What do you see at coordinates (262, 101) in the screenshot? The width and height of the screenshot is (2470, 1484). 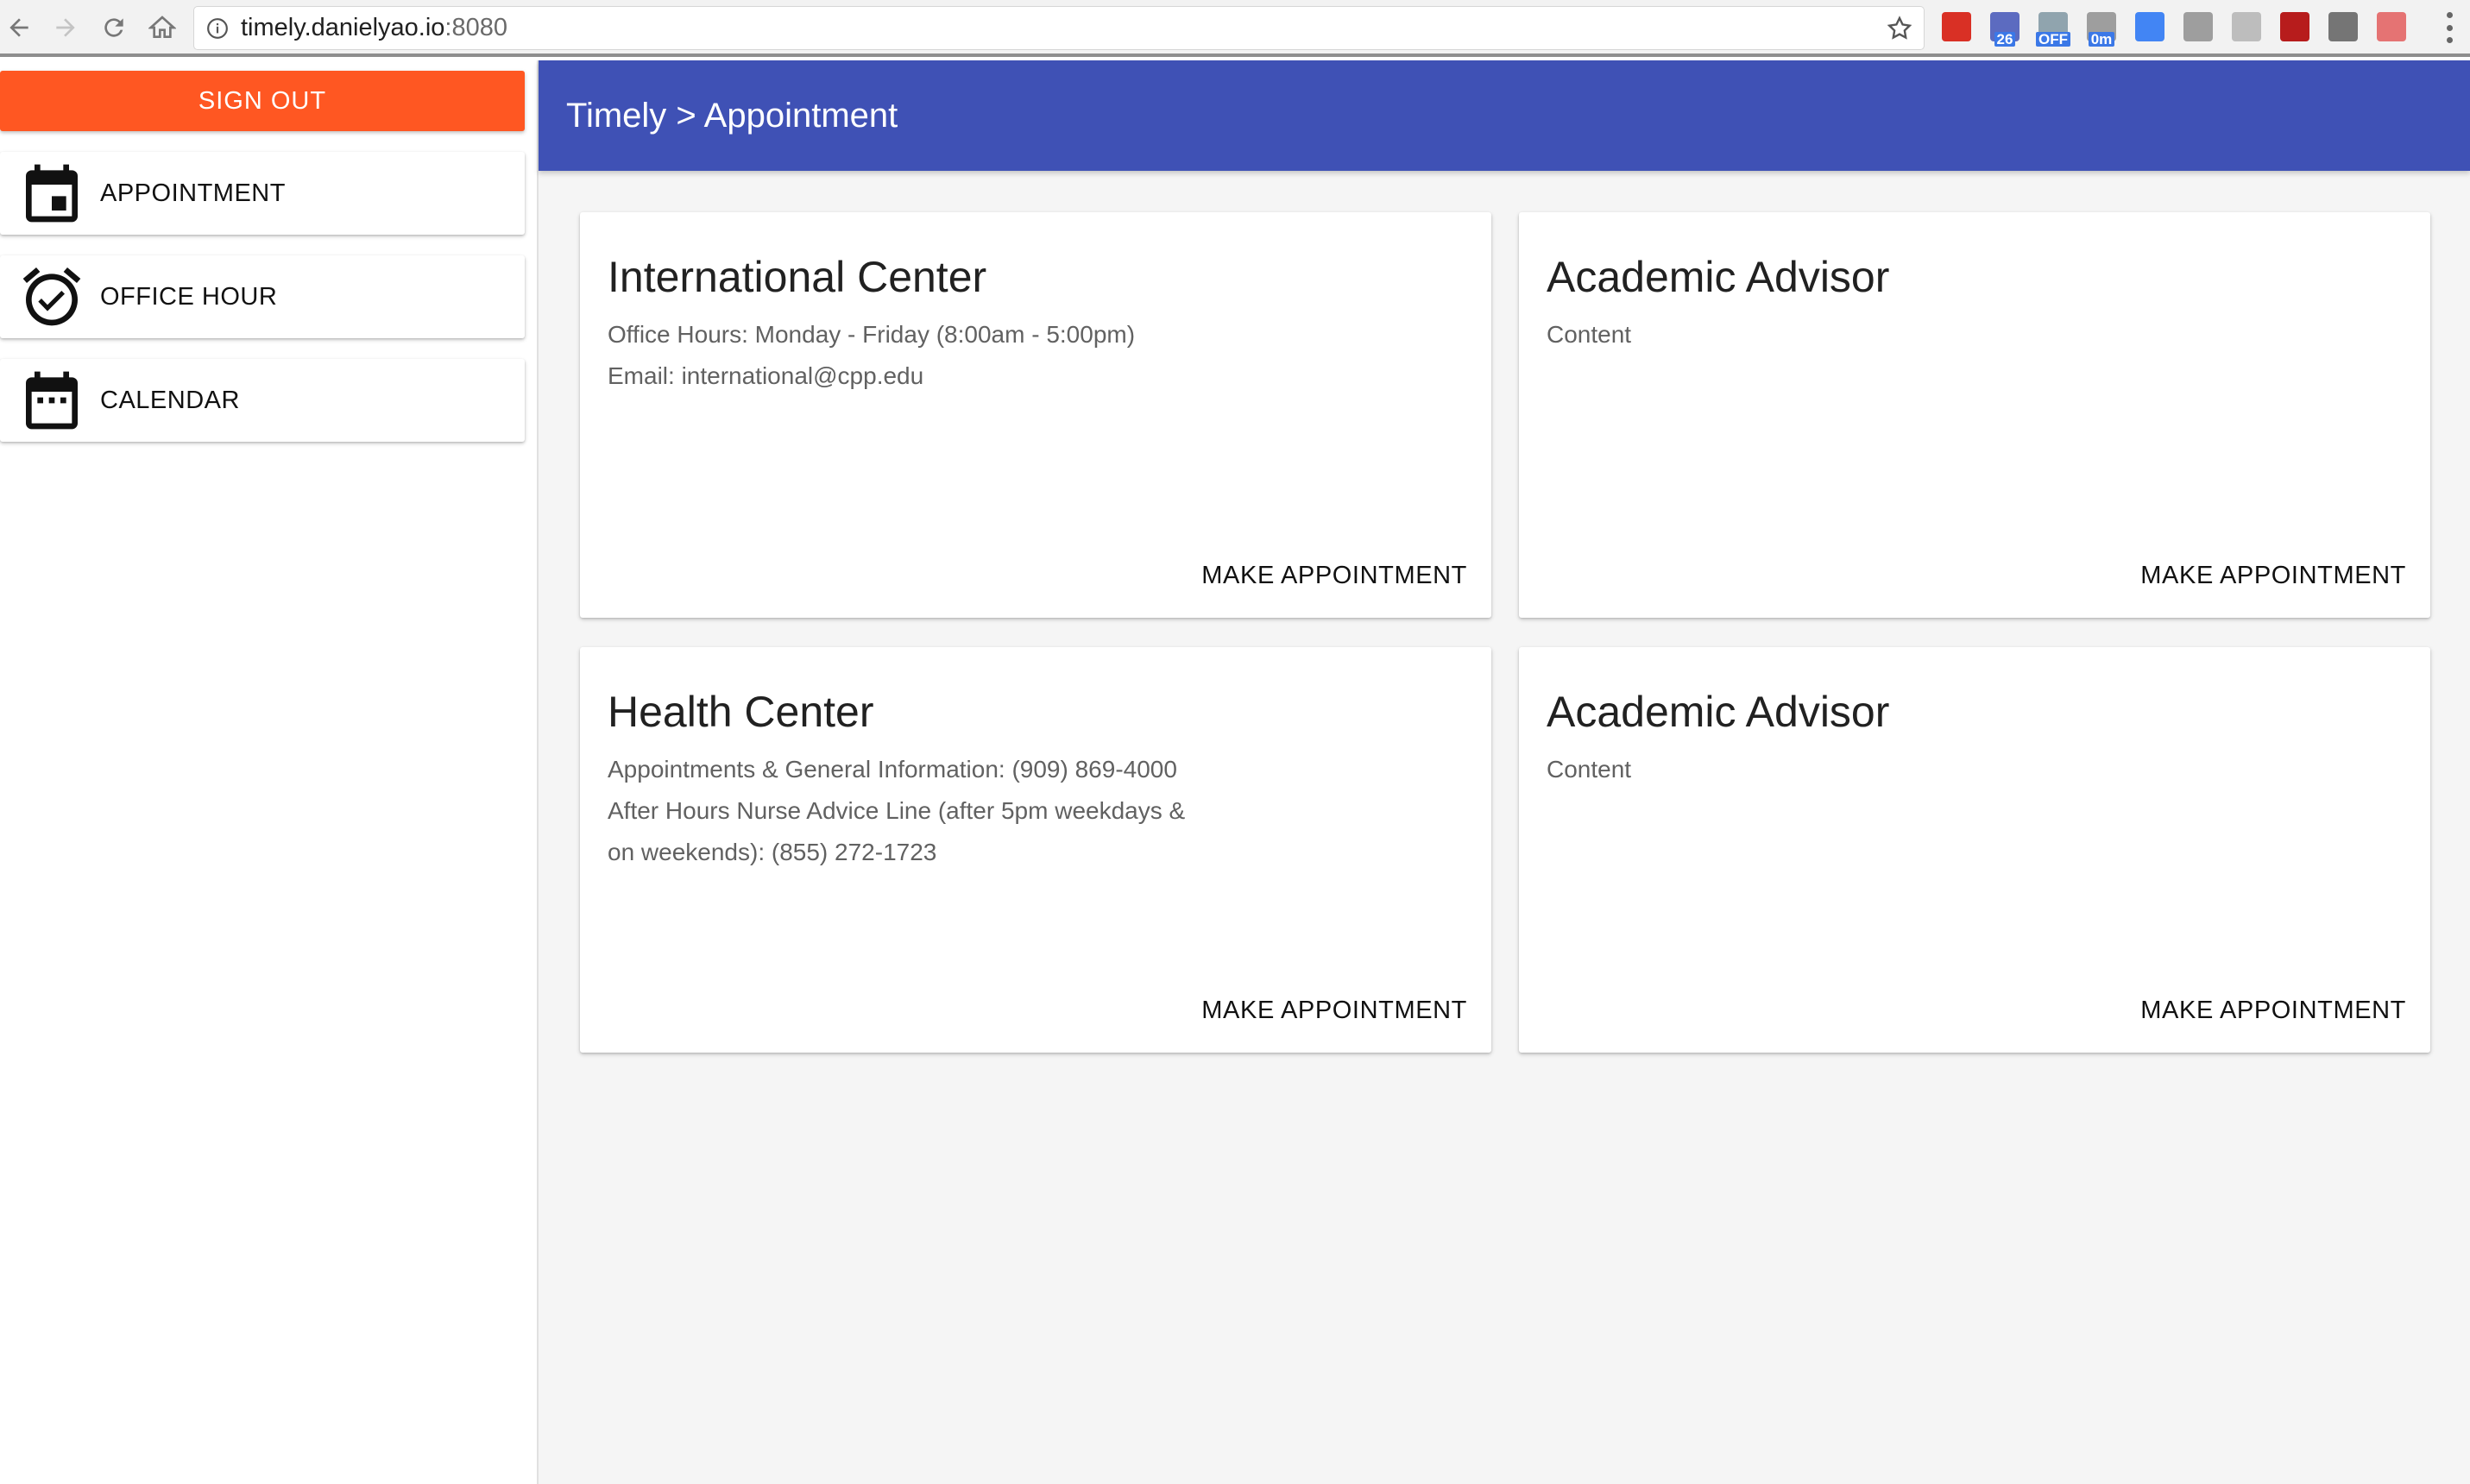 I see `sign-out-button: SIGN OUT` at bounding box center [262, 101].